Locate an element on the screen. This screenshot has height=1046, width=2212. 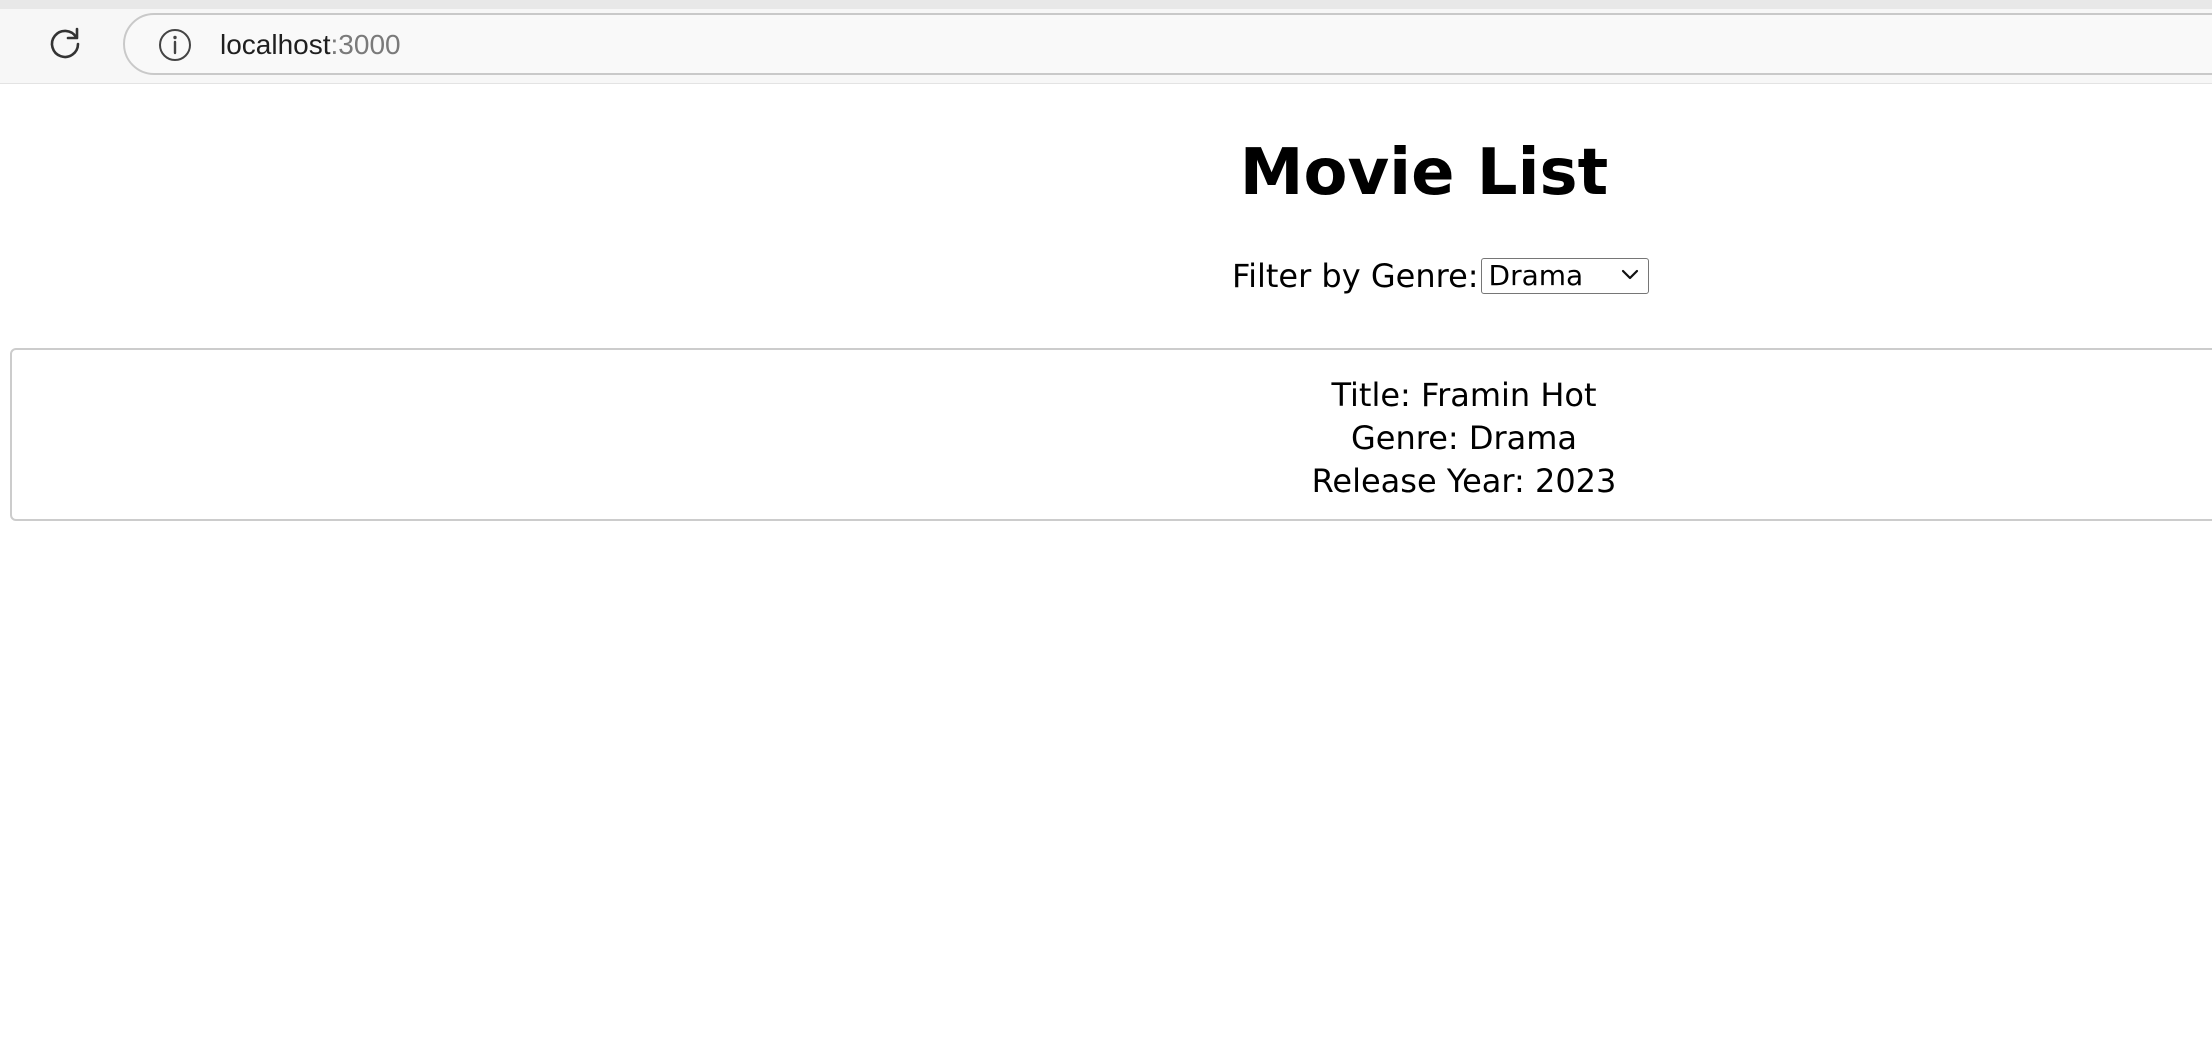
browser-toolbar: localhost:3000 is located at coordinates (1106, 42).